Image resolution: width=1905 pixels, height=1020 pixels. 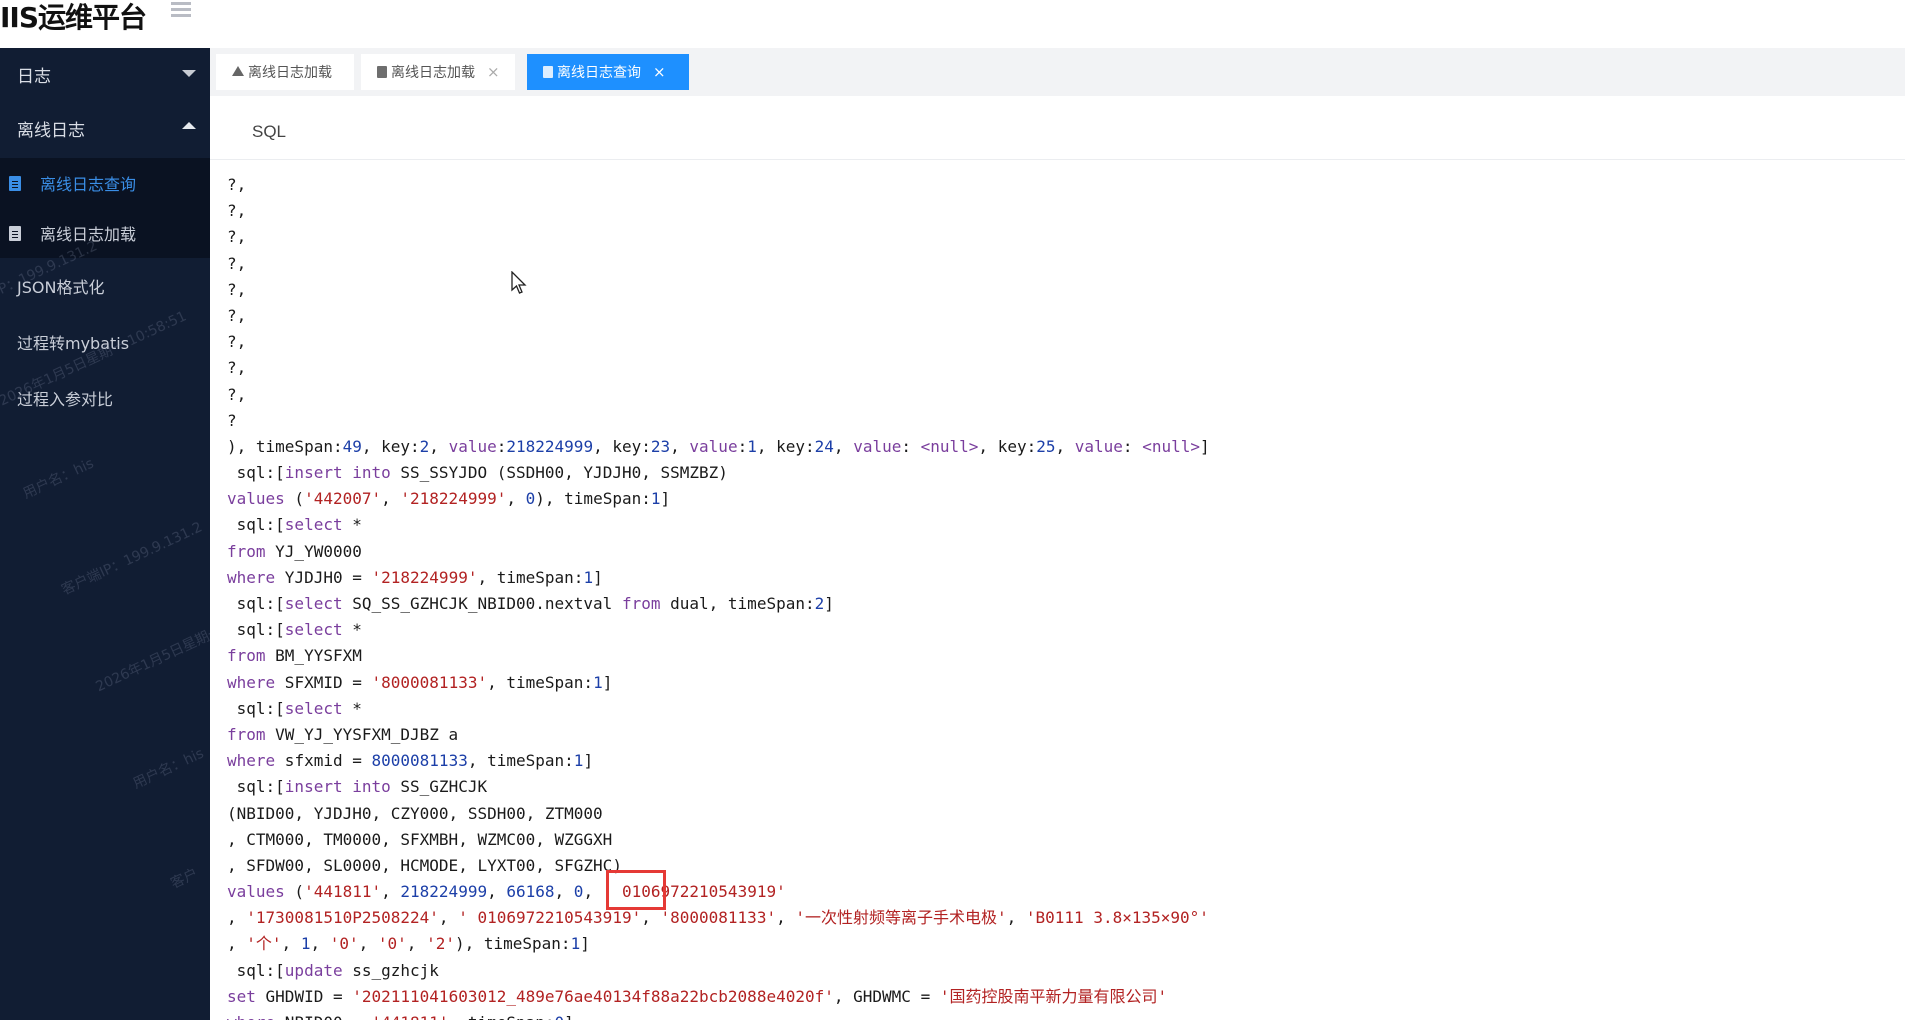 I want to click on code-token: 2, so click(x=819, y=603).